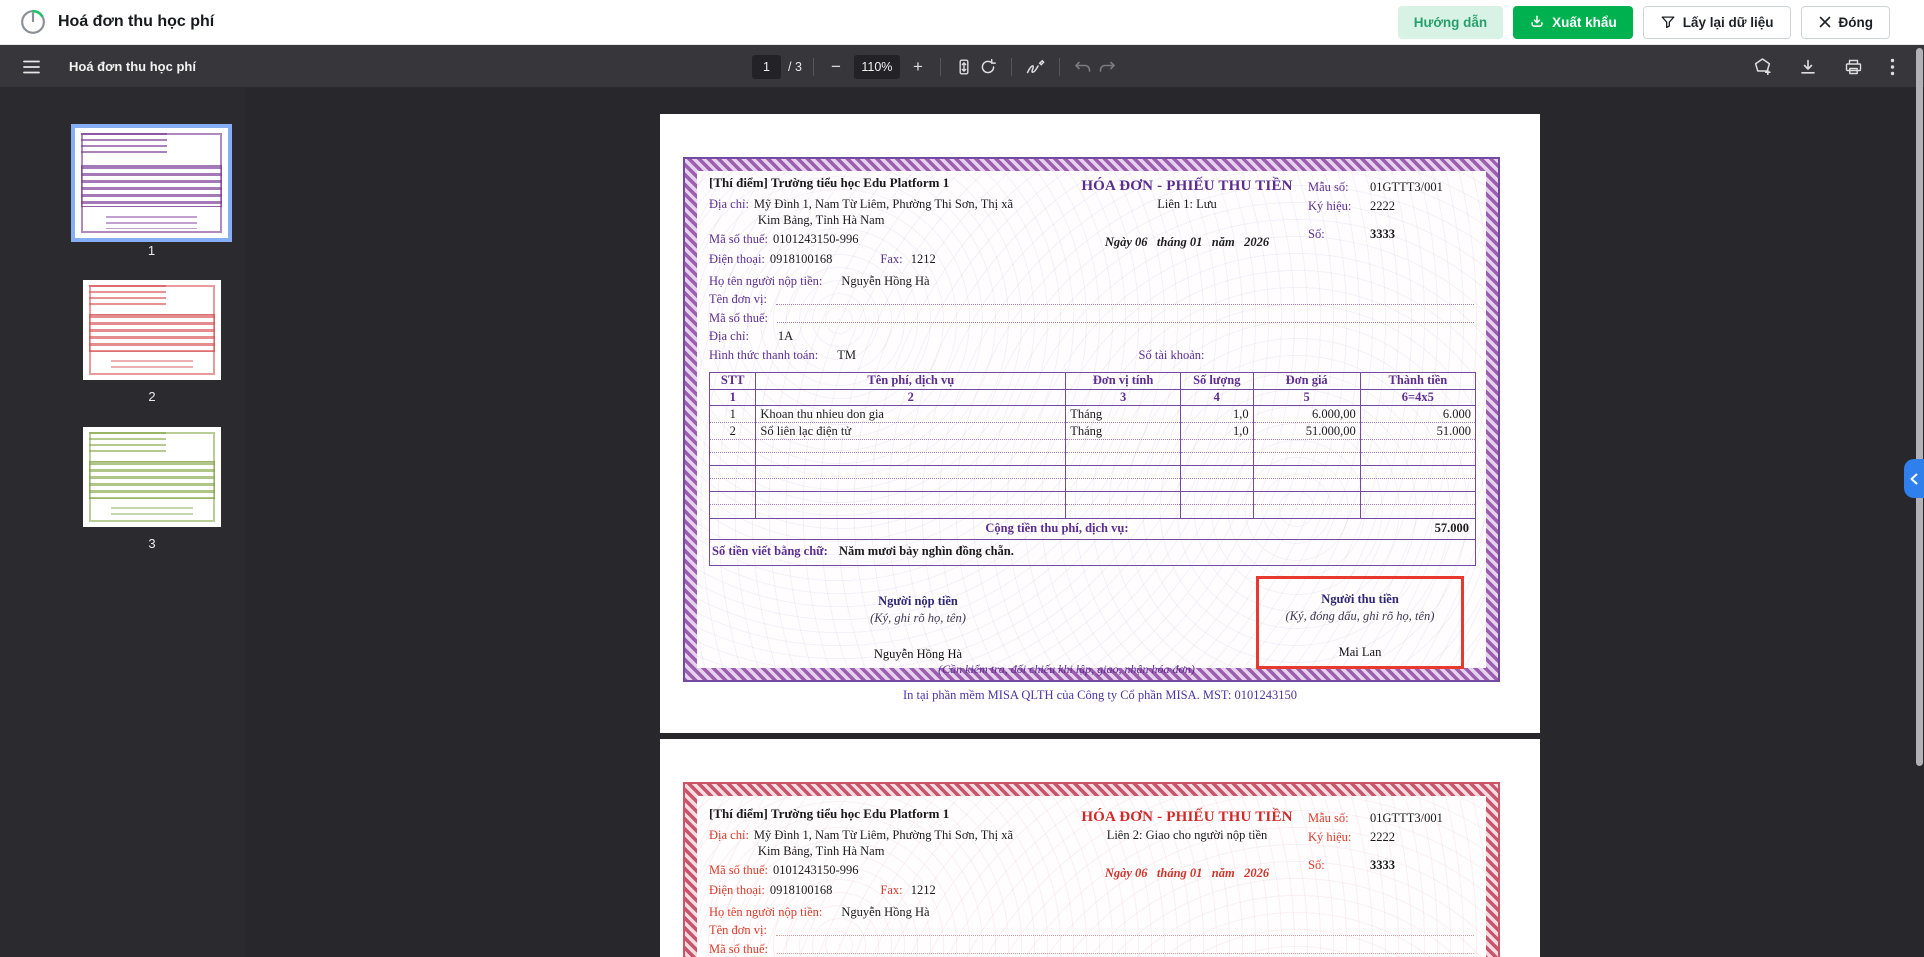  What do you see at coordinates (1360, 598) in the screenshot?
I see `collector-sign-title: Người thu tiền` at bounding box center [1360, 598].